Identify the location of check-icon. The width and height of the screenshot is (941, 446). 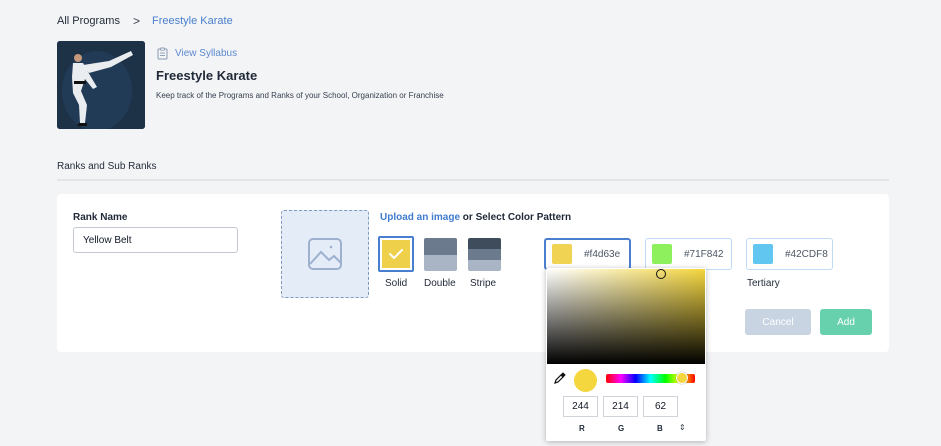
(396, 254).